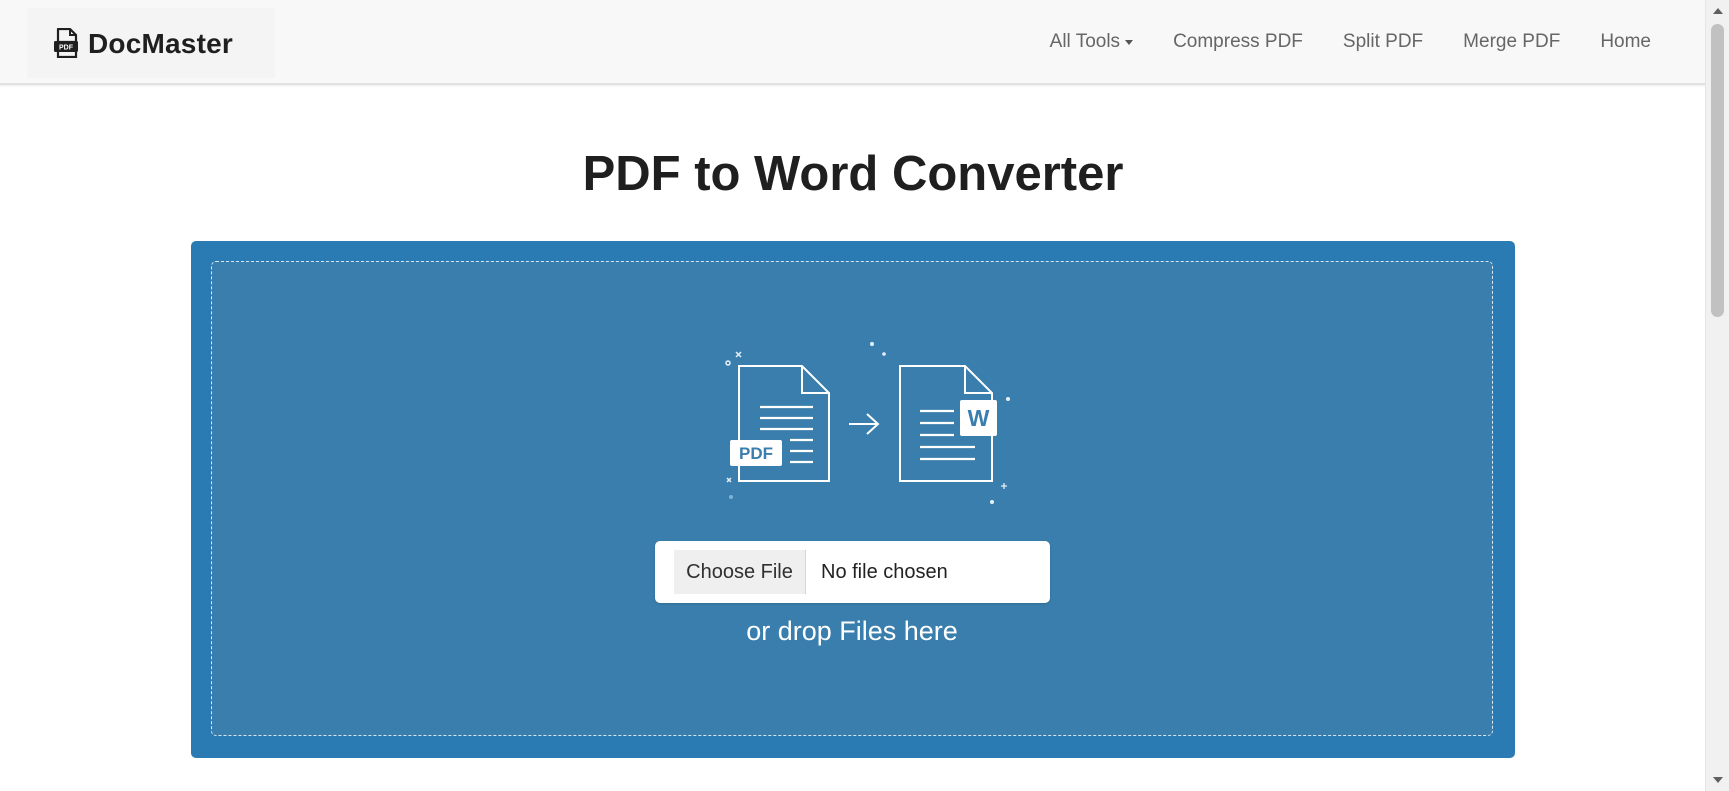 The height and width of the screenshot is (791, 1729). What do you see at coordinates (979, 418) in the screenshot?
I see `word-badge: W` at bounding box center [979, 418].